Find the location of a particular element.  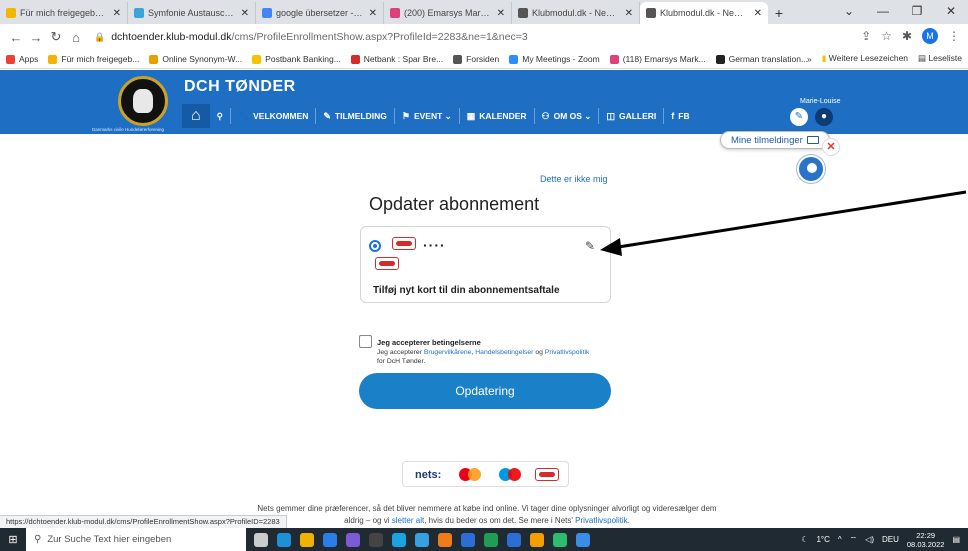

extensions-icon: ✱ is located at coordinates (907, 36).